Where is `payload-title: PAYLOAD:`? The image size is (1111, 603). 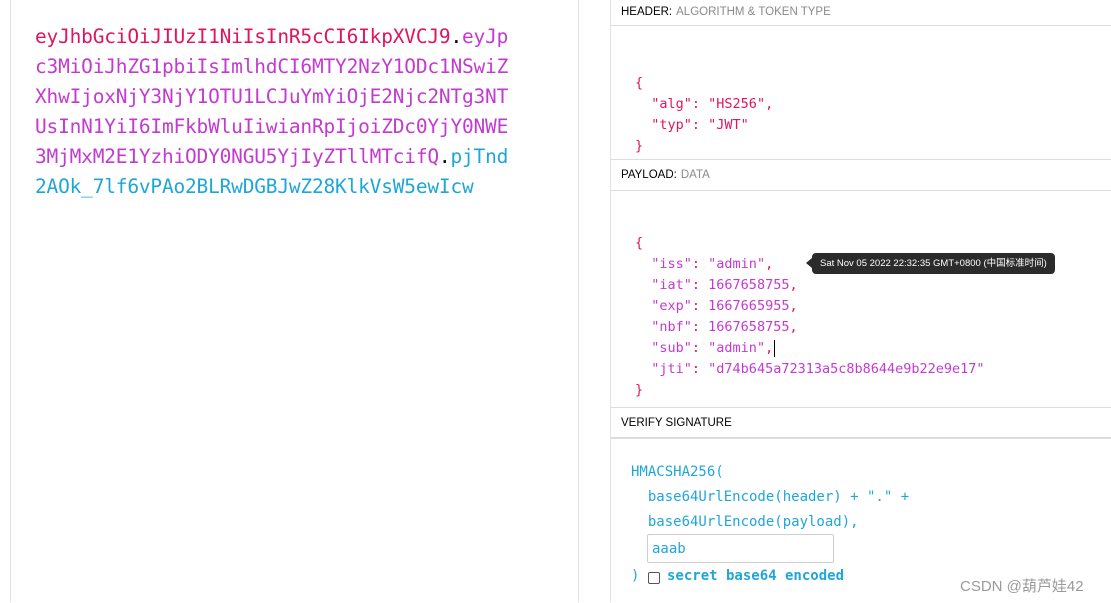 payload-title: PAYLOAD: is located at coordinates (649, 175).